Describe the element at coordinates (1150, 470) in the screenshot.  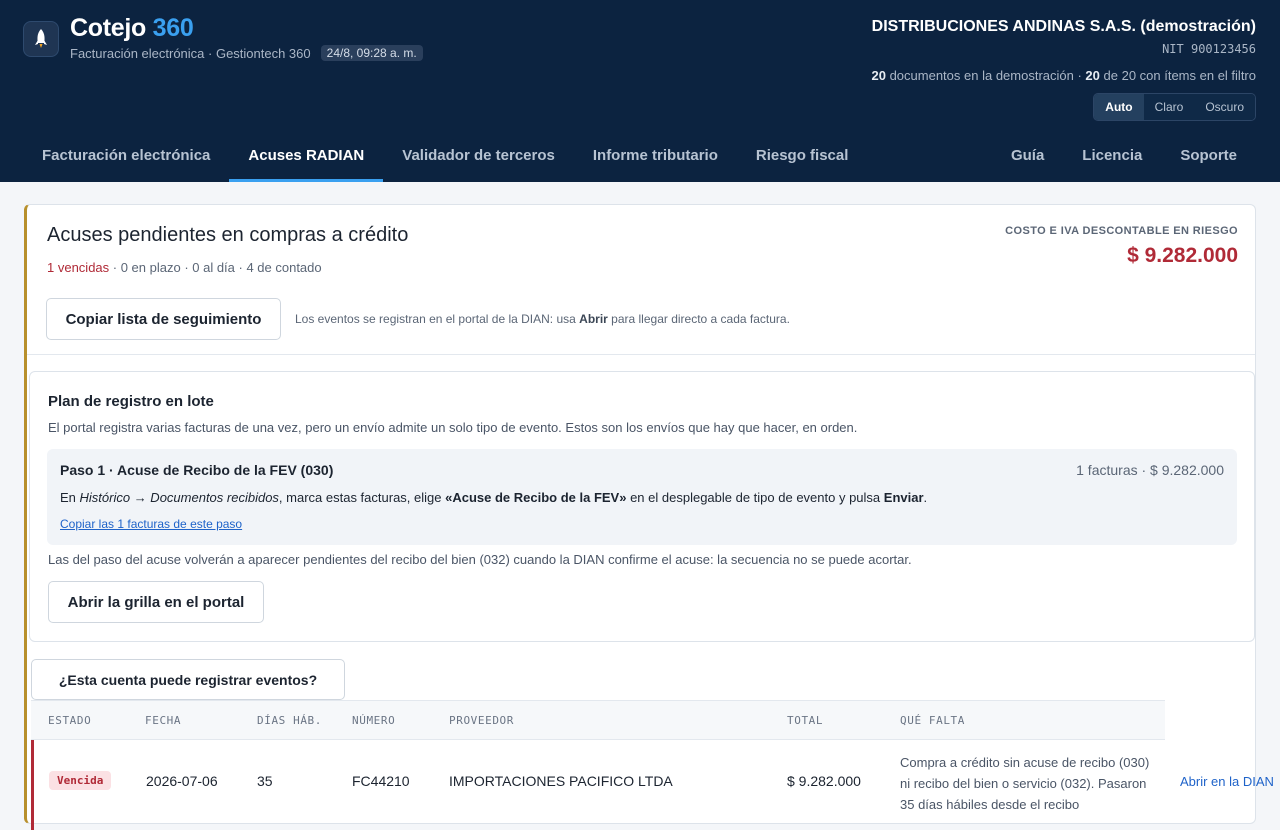
I see `step-meta: 1 facturas · $ 9.282.000` at that location.